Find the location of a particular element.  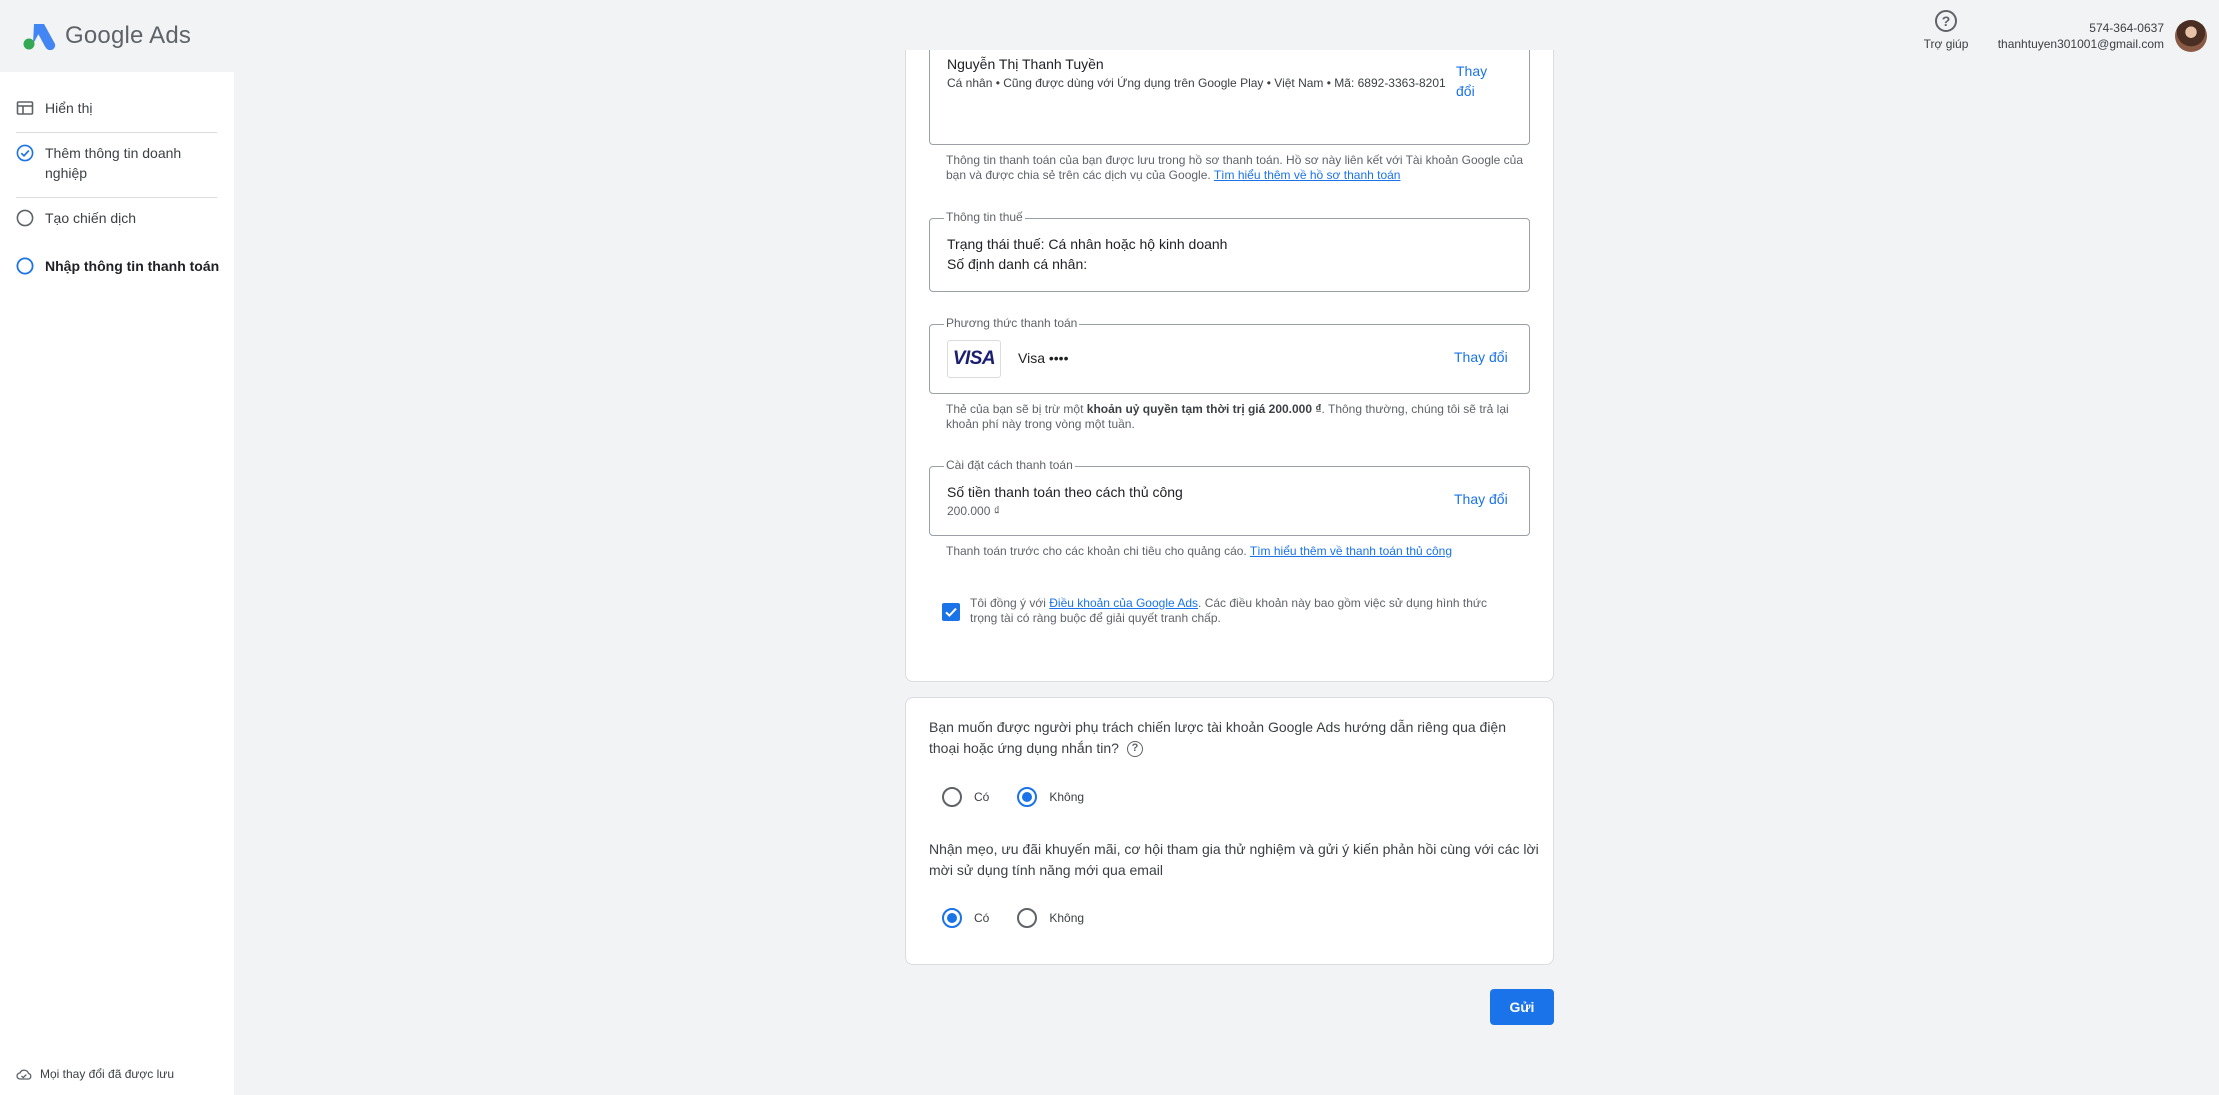

account-phone: 574-364-0637 is located at coordinates (2126, 28).